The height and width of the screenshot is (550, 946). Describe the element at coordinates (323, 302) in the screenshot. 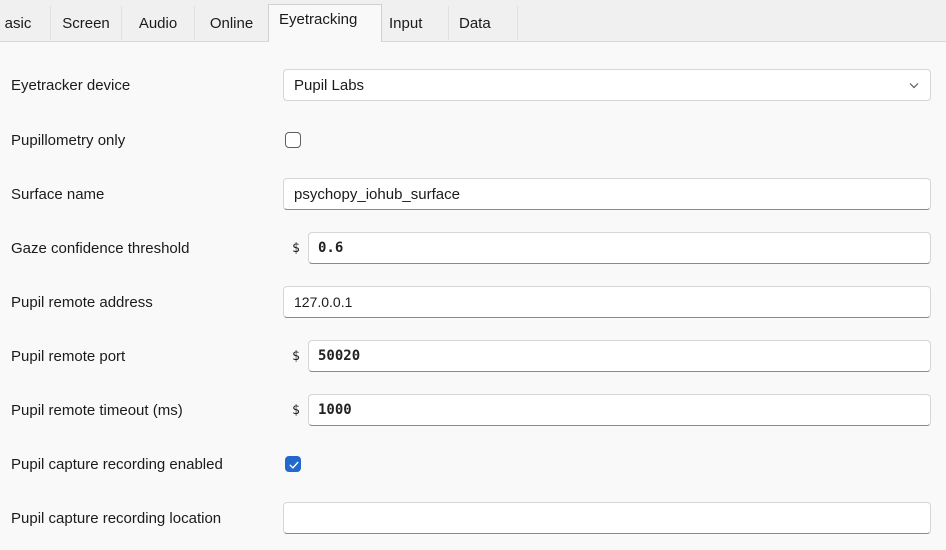

I see `pupil-remote-address-value: 127.0.0.1` at that location.